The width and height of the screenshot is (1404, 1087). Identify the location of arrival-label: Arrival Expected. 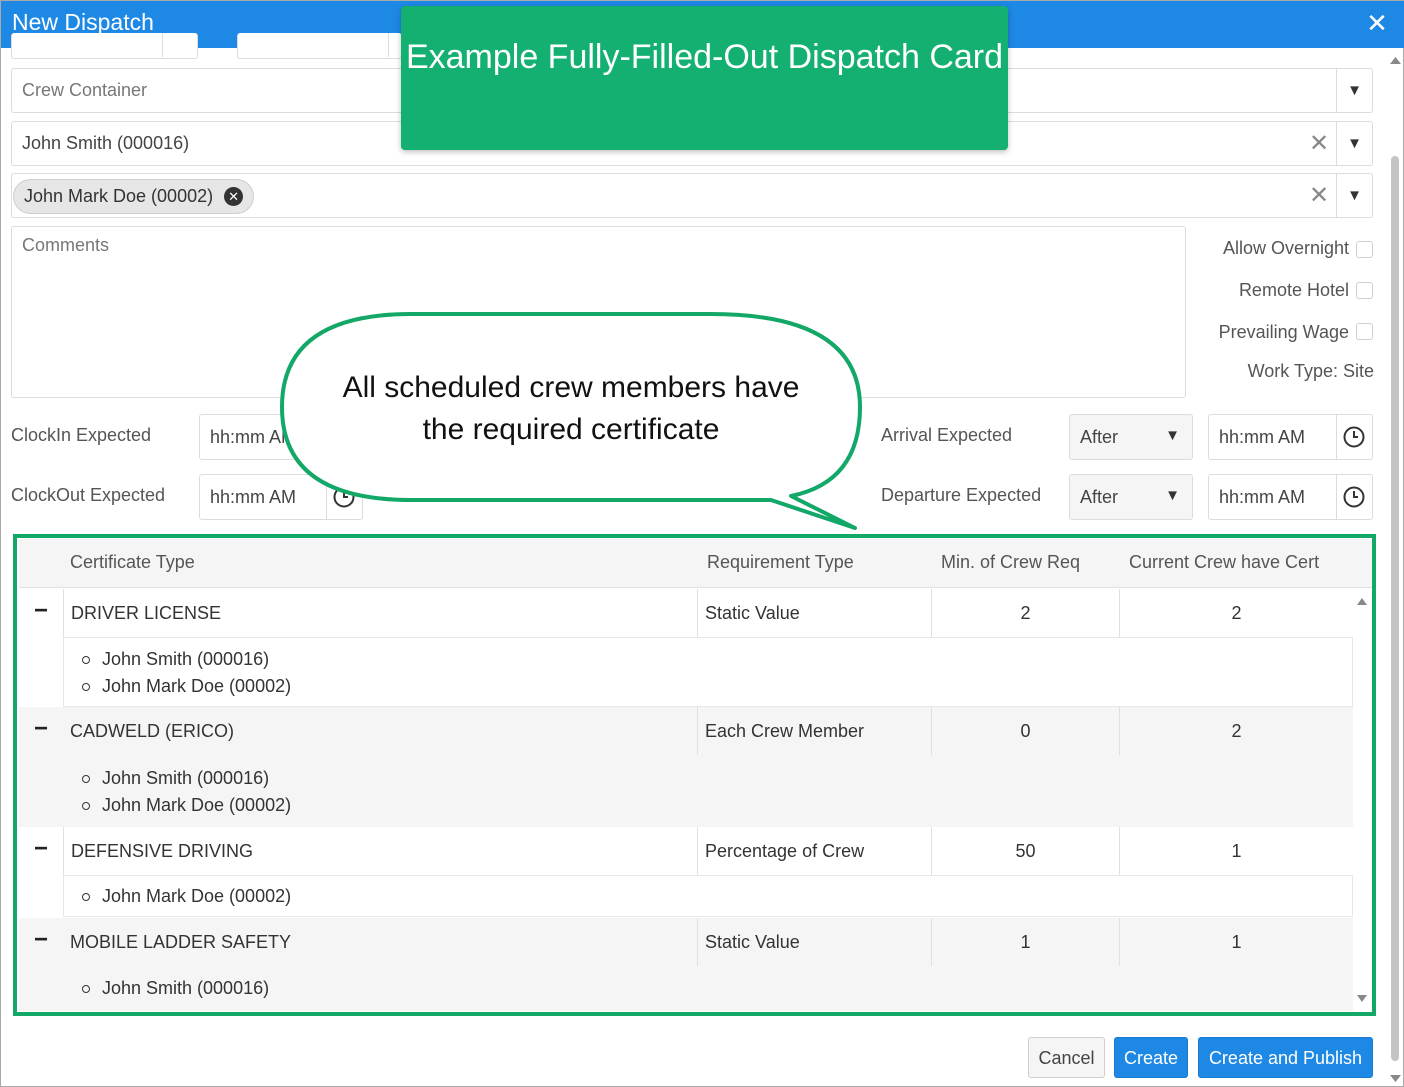
(947, 435).